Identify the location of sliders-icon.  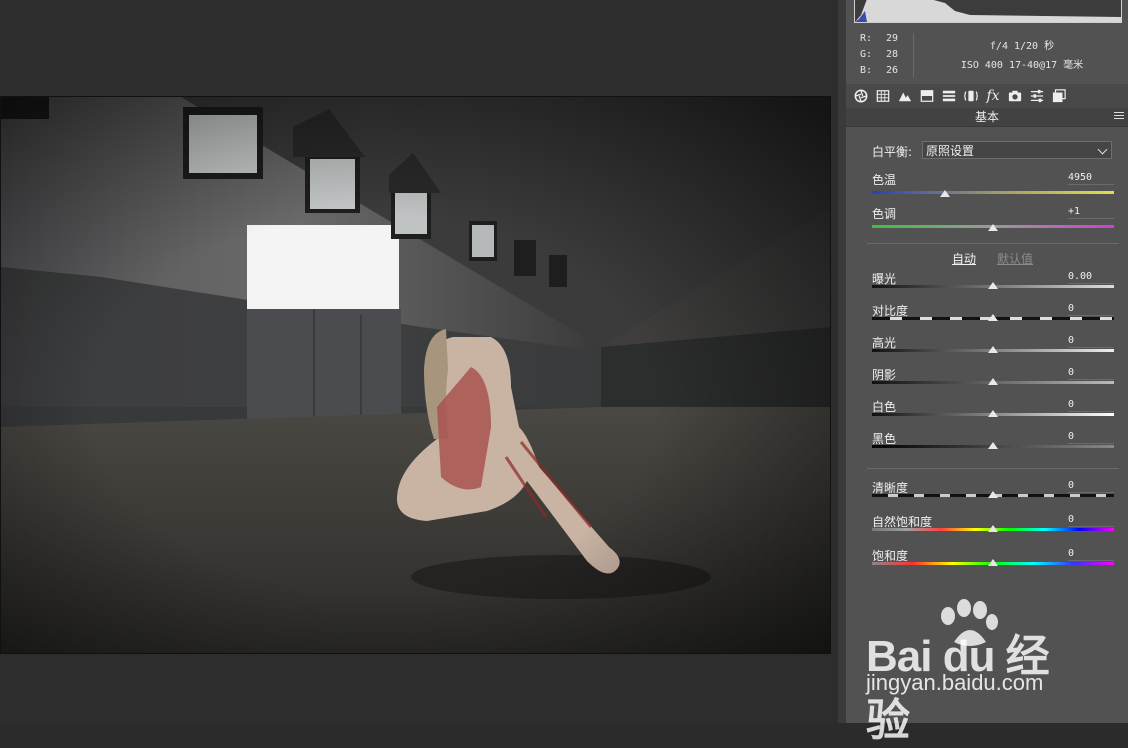
(1037, 96).